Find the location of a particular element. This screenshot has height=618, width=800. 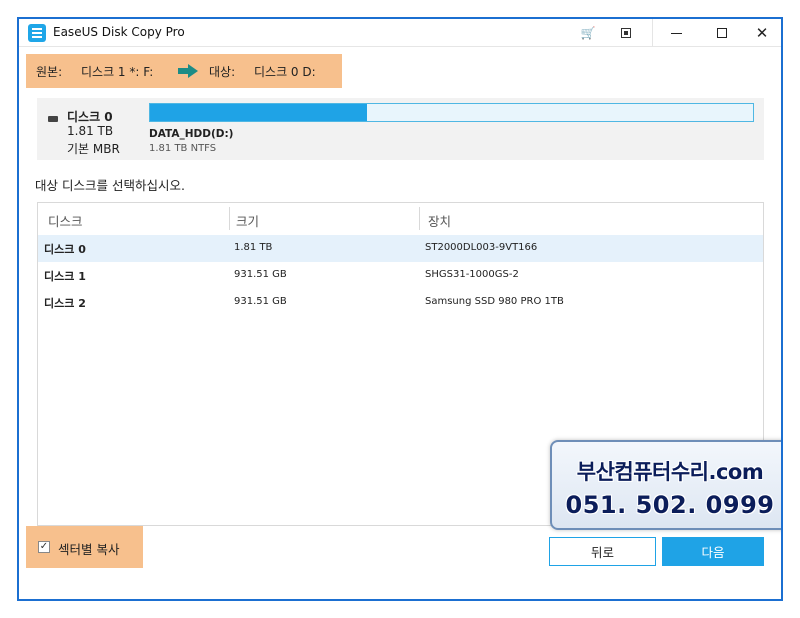

target-label: 대상: is located at coordinates (222, 72).